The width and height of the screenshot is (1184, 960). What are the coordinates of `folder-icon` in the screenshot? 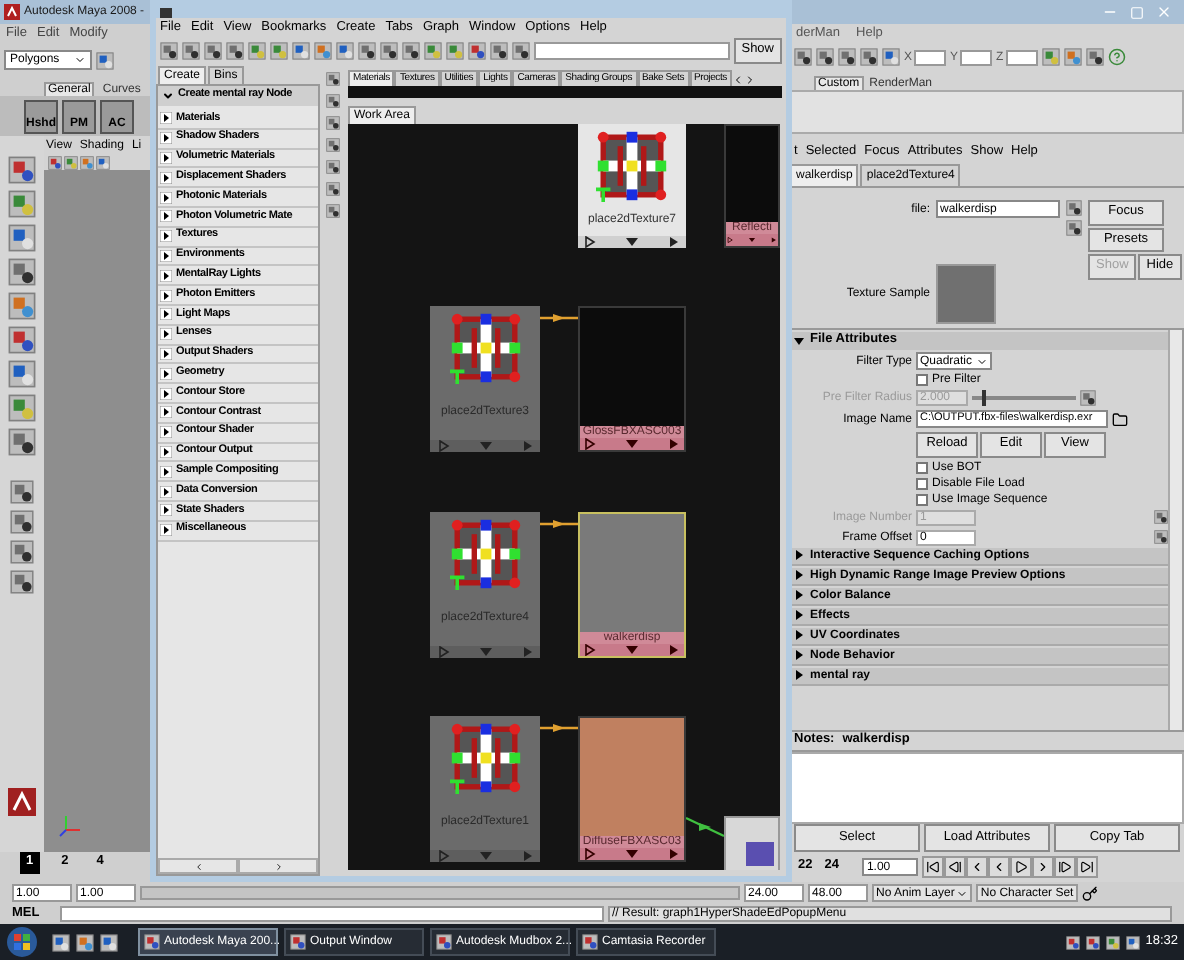 It's located at (1120, 419).